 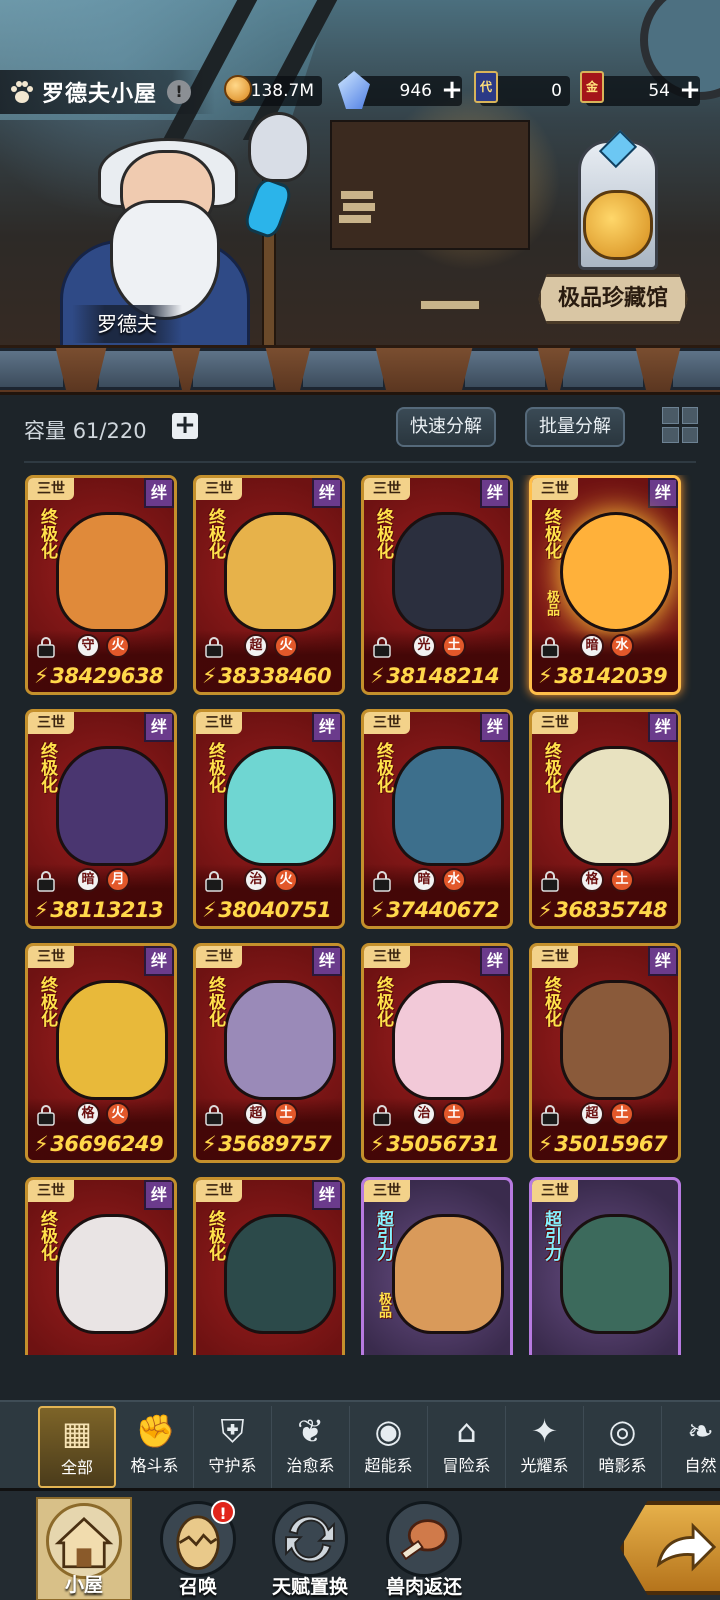 What do you see at coordinates (454, 880) in the screenshot?
I see `element-icon: 水` at bounding box center [454, 880].